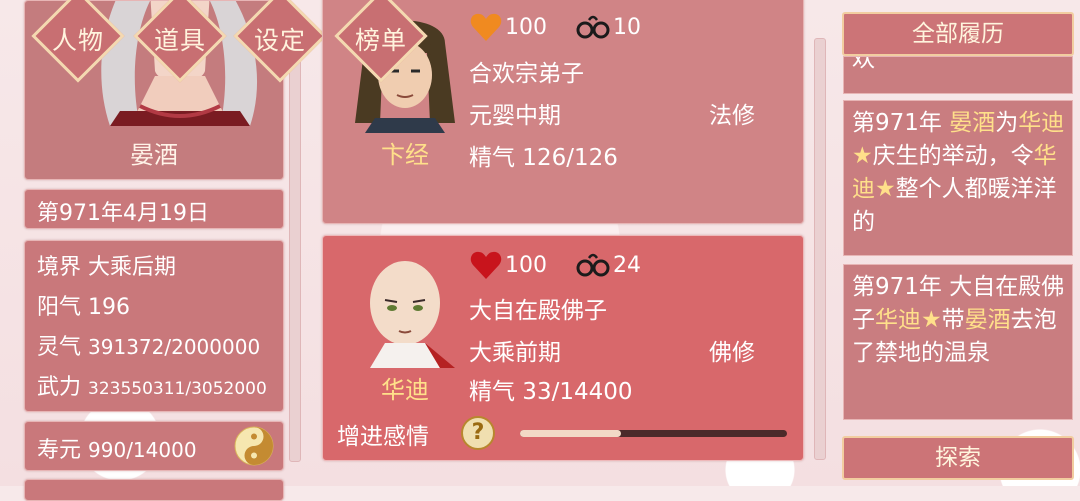 This screenshot has height=501, width=1080. Describe the element at coordinates (820, 249) in the screenshot. I see `center-scrollbar` at that location.